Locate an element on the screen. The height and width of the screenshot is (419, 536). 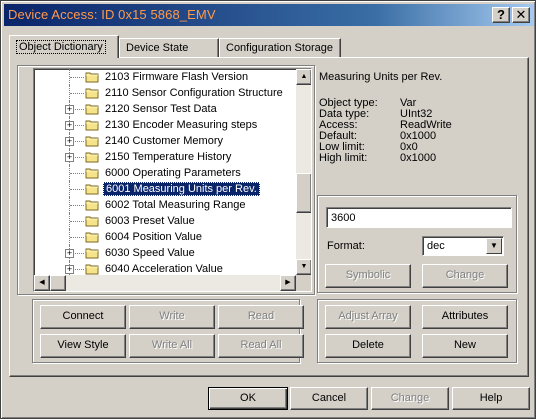
tree-item: 6002 Total Measuring Range is located at coordinates (165, 205).